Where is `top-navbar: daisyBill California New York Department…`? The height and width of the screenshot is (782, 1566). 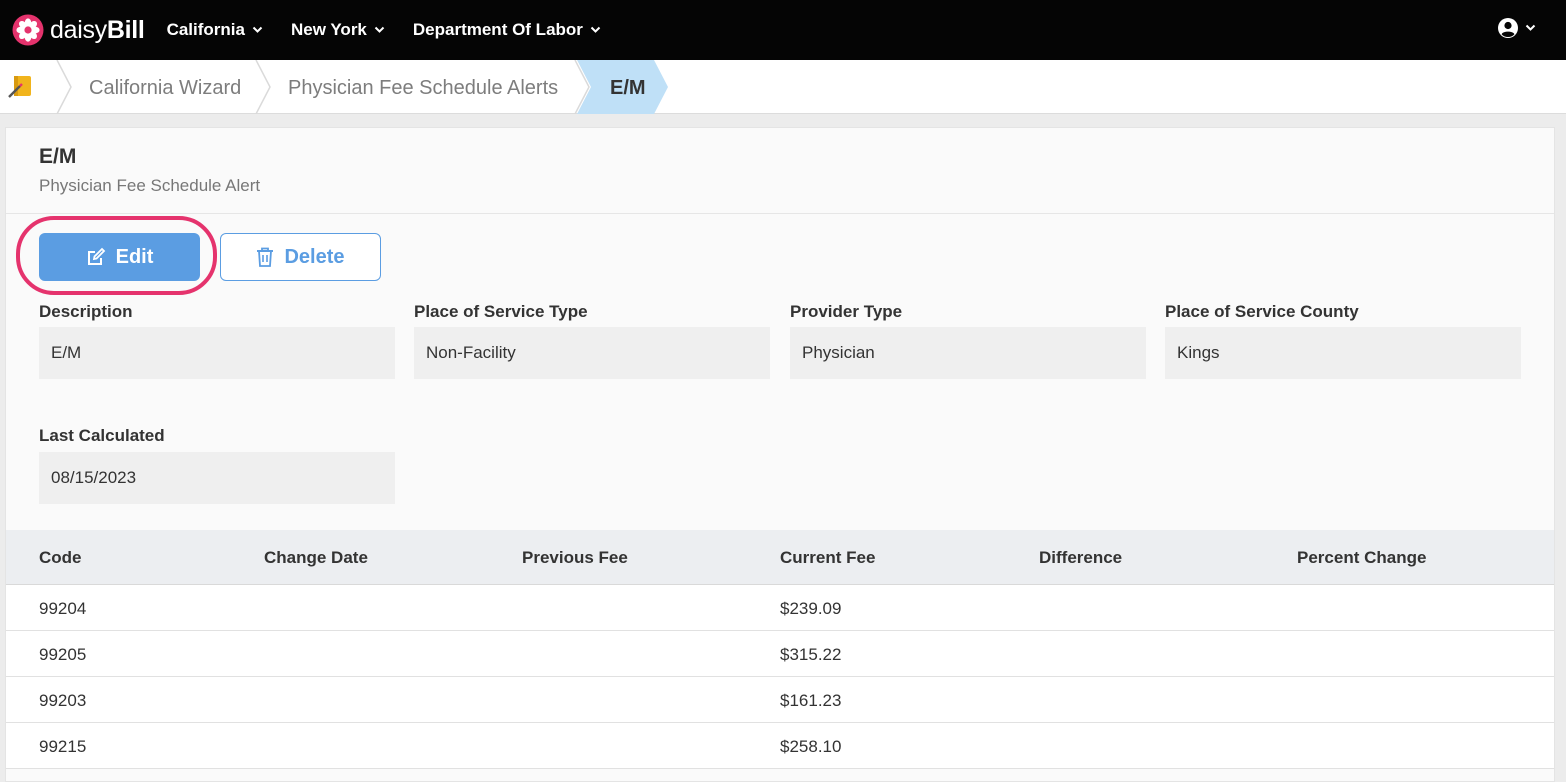 top-navbar: daisyBill California New York Department… is located at coordinates (783, 30).